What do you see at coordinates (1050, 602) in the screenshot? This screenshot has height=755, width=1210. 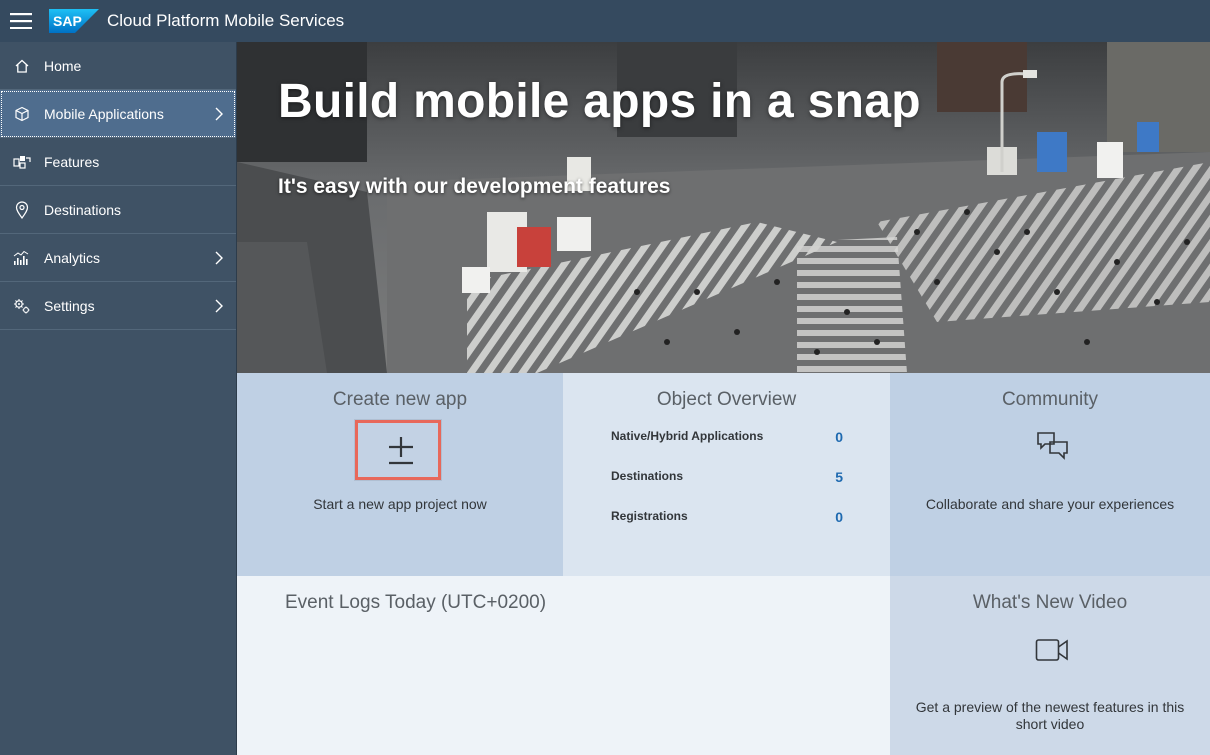 I see `tile-title: What's New Video` at bounding box center [1050, 602].